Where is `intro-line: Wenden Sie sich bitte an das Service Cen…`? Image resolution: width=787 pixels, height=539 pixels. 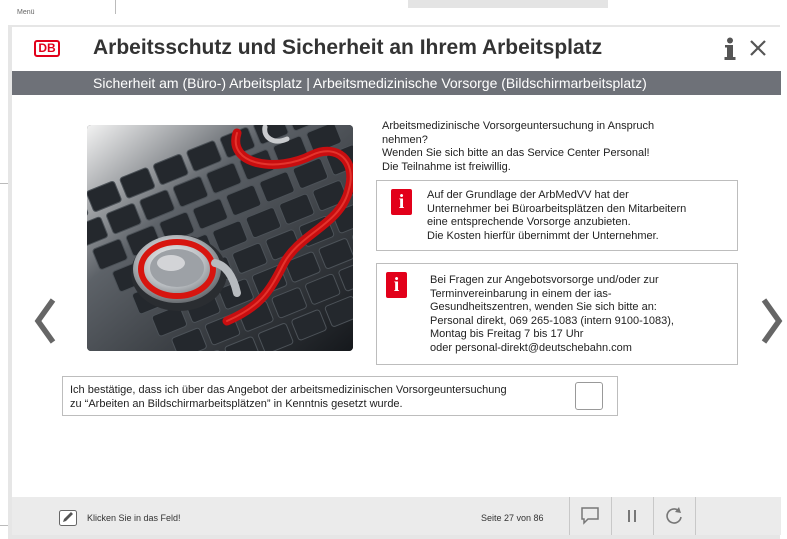 intro-line: Wenden Sie sich bitte an das Service Cen… is located at coordinates (516, 153).